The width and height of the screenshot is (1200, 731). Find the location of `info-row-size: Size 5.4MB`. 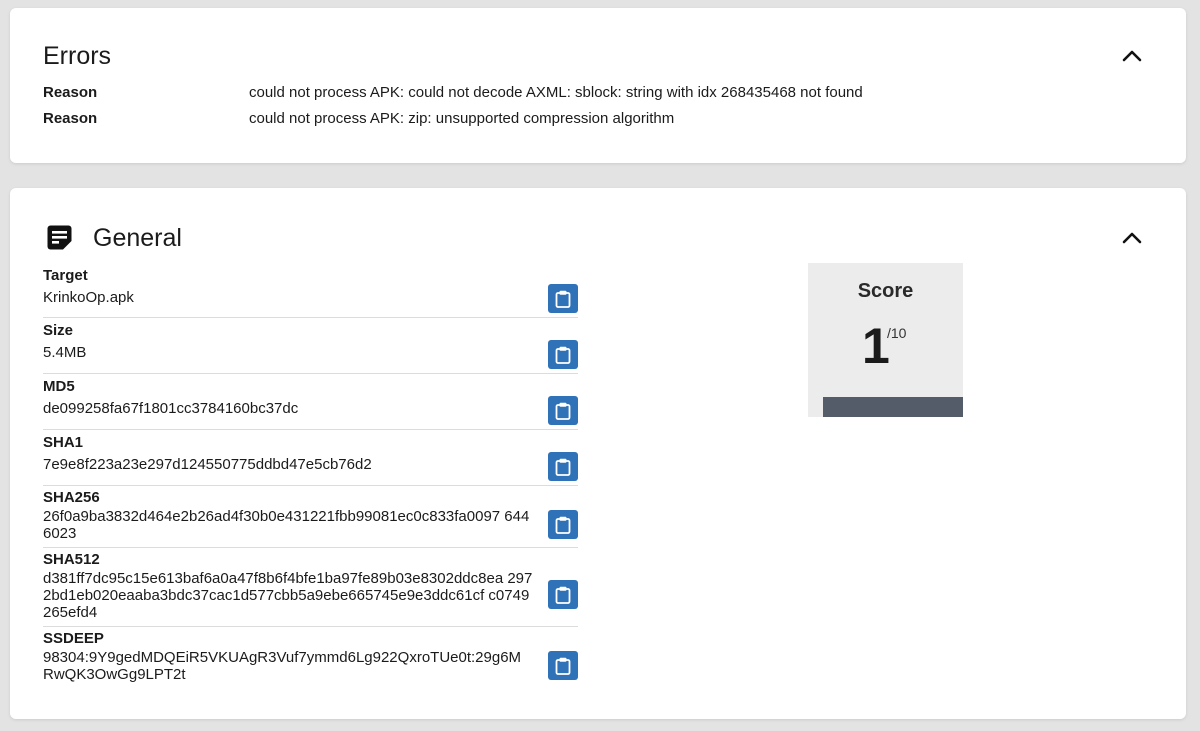

info-row-size: Size 5.4MB is located at coordinates (310, 346).